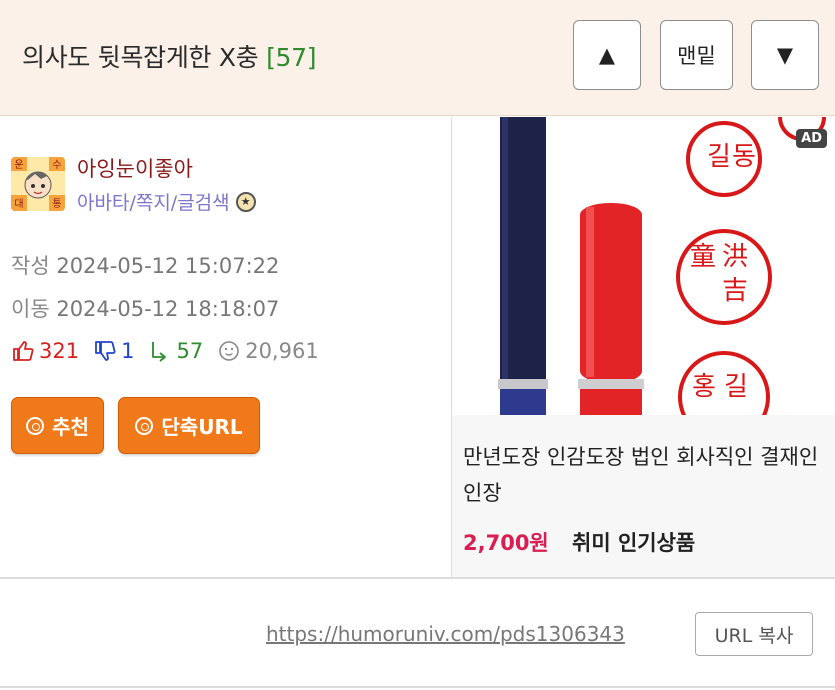 This screenshot has width=835, height=690. I want to click on user-level-icon: ★, so click(245, 201).